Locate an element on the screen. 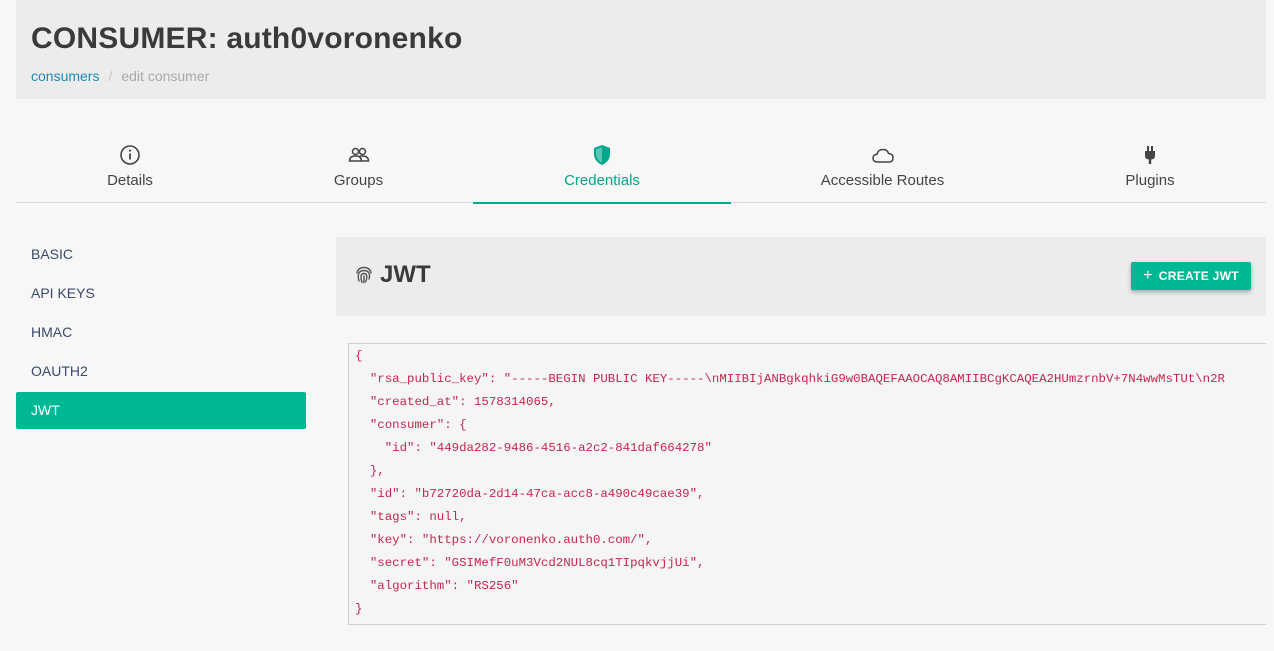  tab-label: Groups is located at coordinates (358, 180).